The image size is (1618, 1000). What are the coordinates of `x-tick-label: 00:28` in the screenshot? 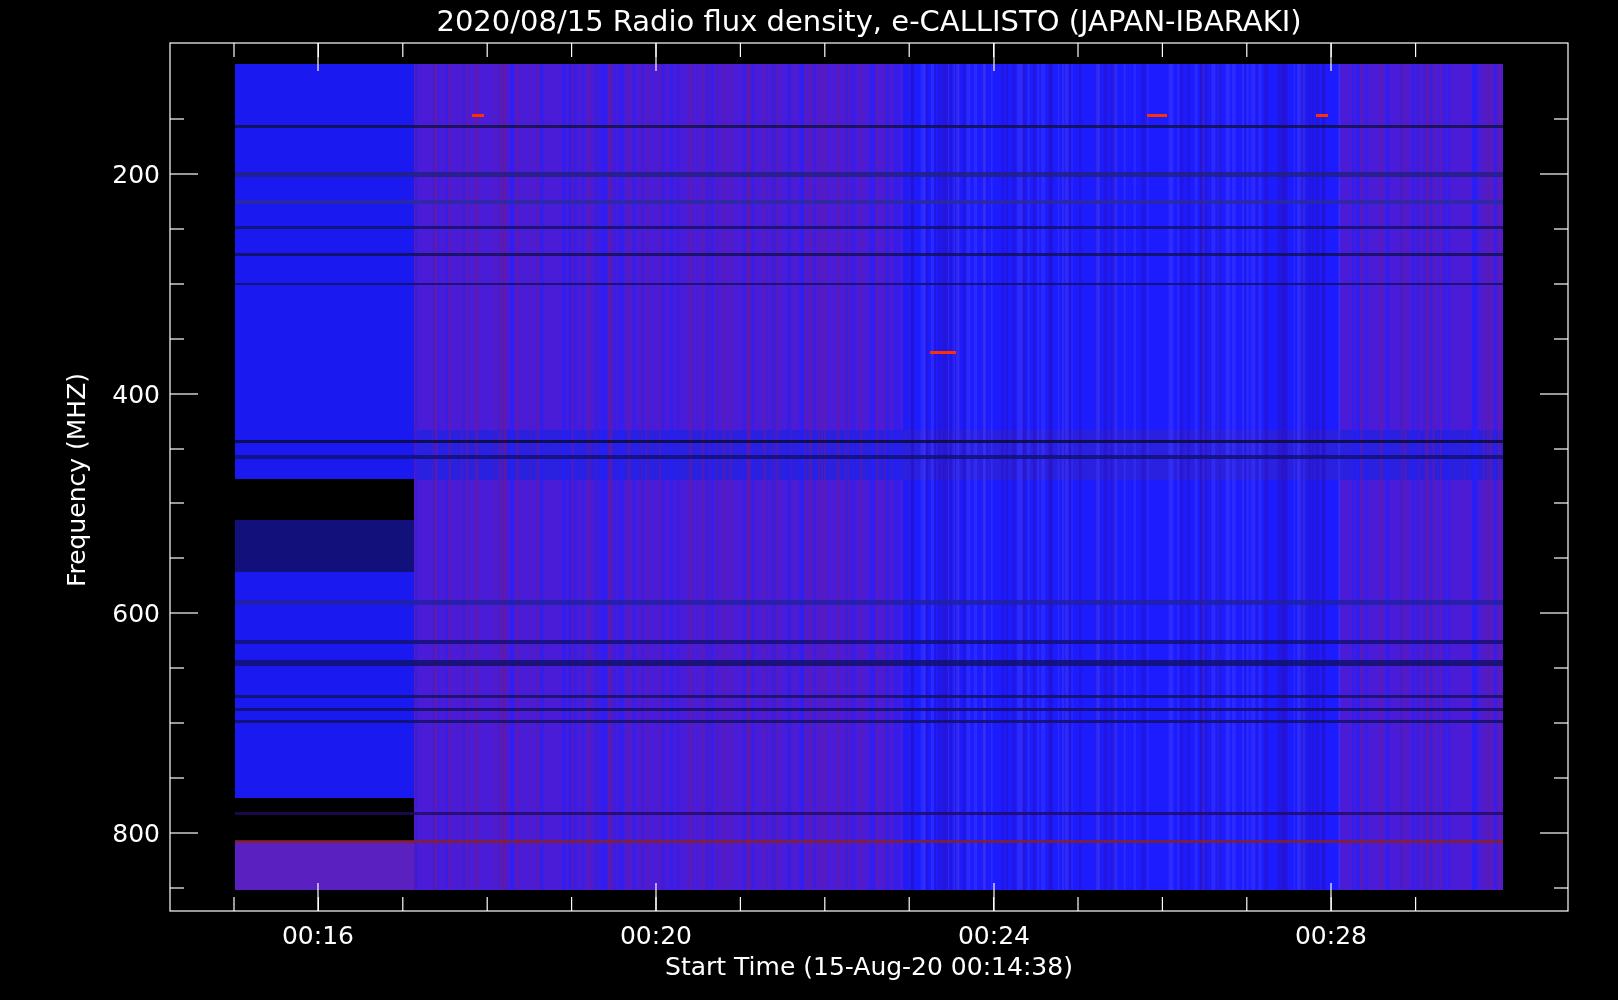 It's located at (1331, 935).